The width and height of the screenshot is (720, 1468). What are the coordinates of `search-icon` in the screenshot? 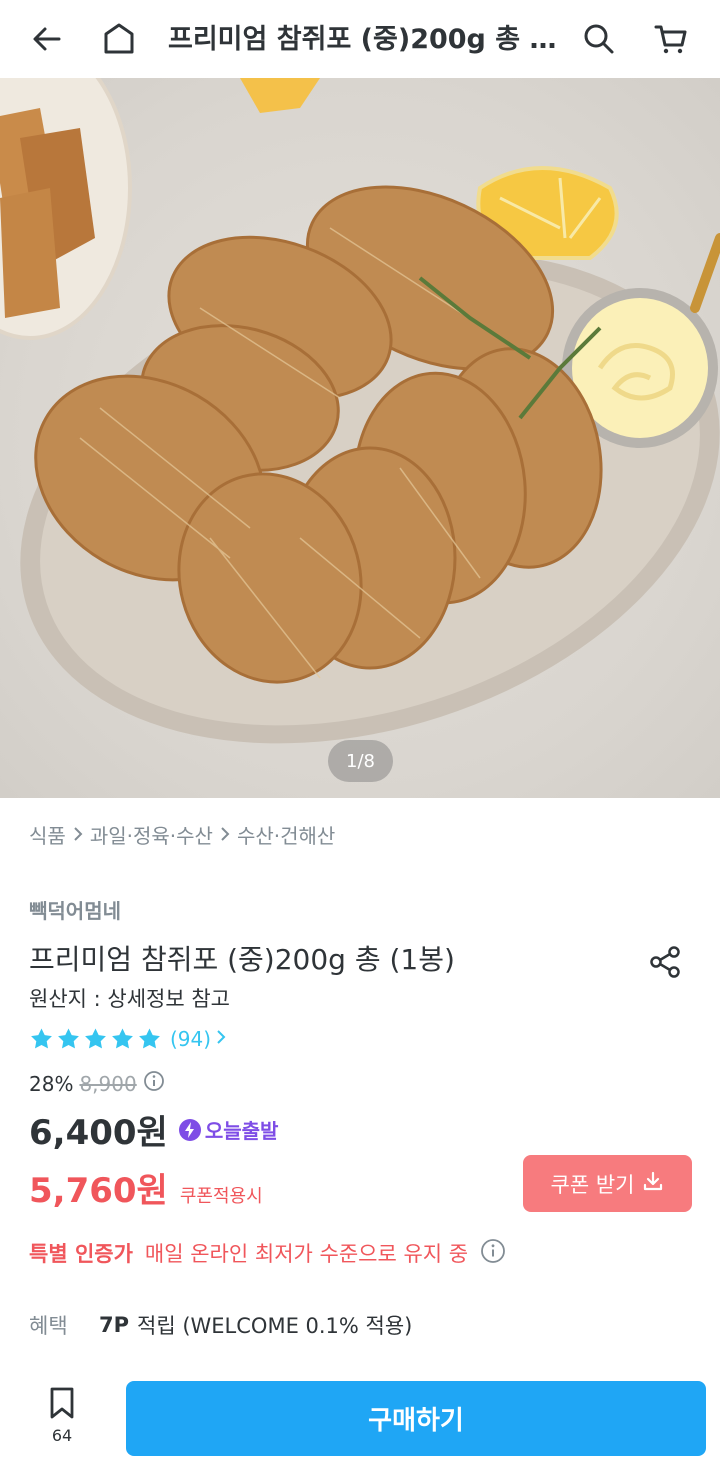 It's located at (599, 39).